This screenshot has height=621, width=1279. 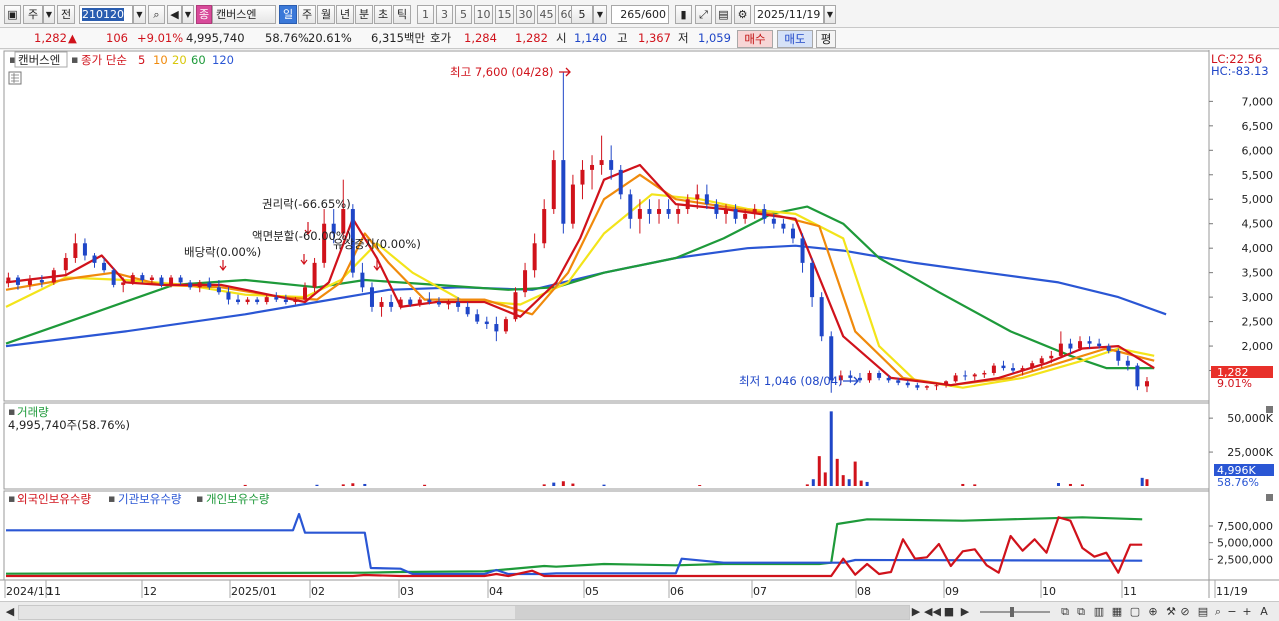 I want to click on gear-icon: ⚙, so click(x=742, y=14).